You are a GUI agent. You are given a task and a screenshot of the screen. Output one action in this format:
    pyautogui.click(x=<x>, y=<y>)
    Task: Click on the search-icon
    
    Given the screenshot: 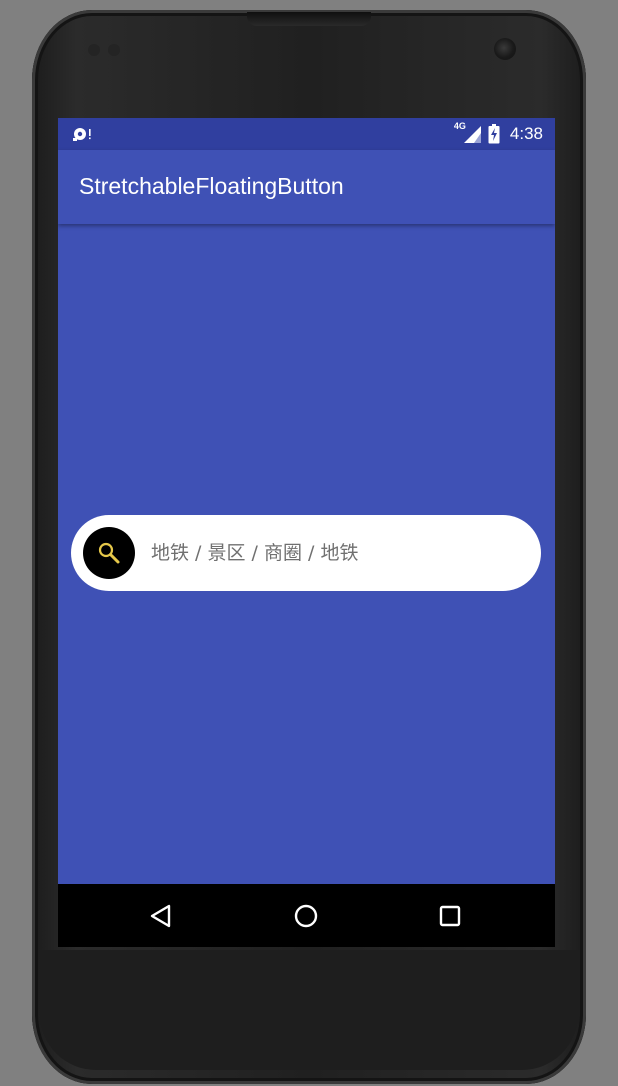 What is the action you would take?
    pyautogui.click(x=109, y=553)
    